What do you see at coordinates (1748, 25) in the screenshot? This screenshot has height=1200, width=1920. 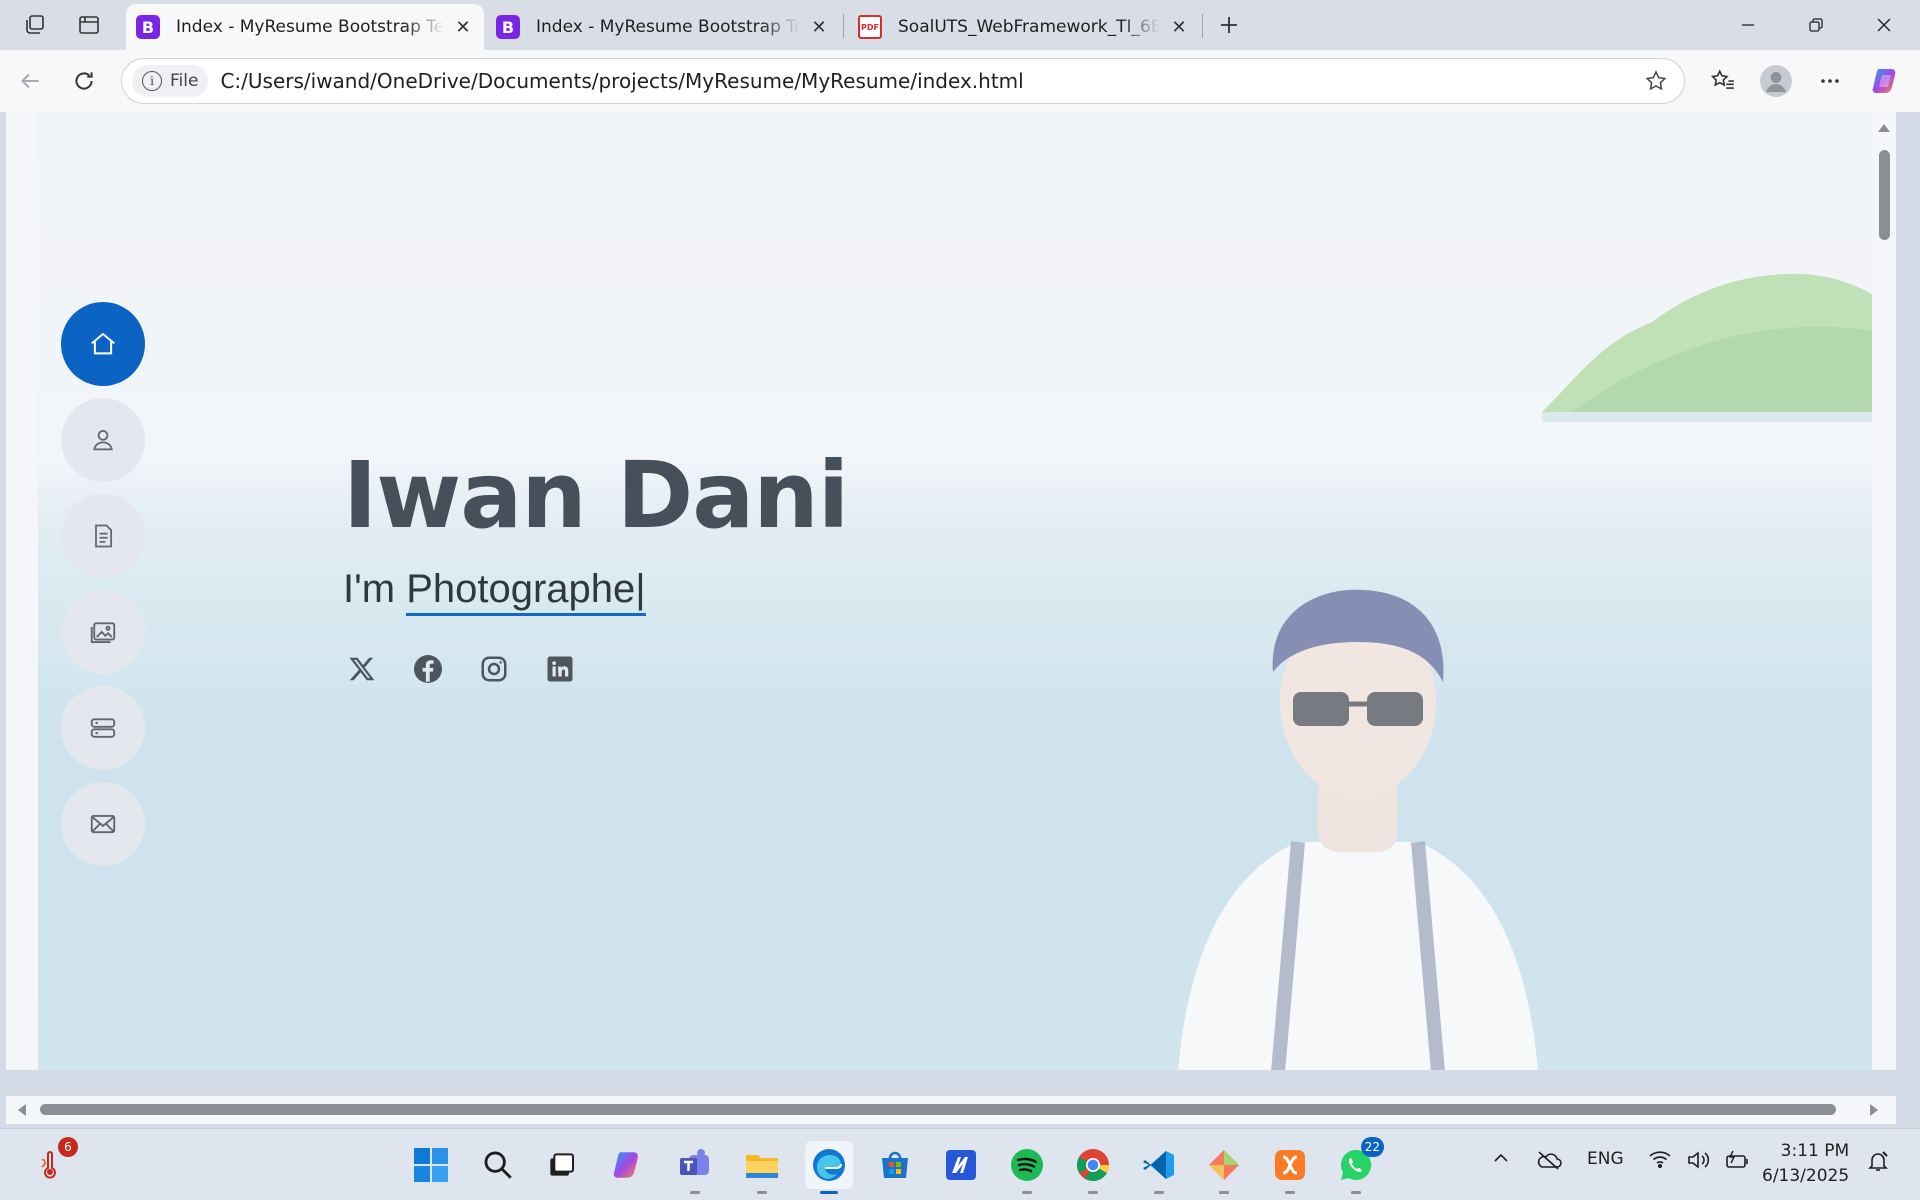 I see `minimize-icon` at bounding box center [1748, 25].